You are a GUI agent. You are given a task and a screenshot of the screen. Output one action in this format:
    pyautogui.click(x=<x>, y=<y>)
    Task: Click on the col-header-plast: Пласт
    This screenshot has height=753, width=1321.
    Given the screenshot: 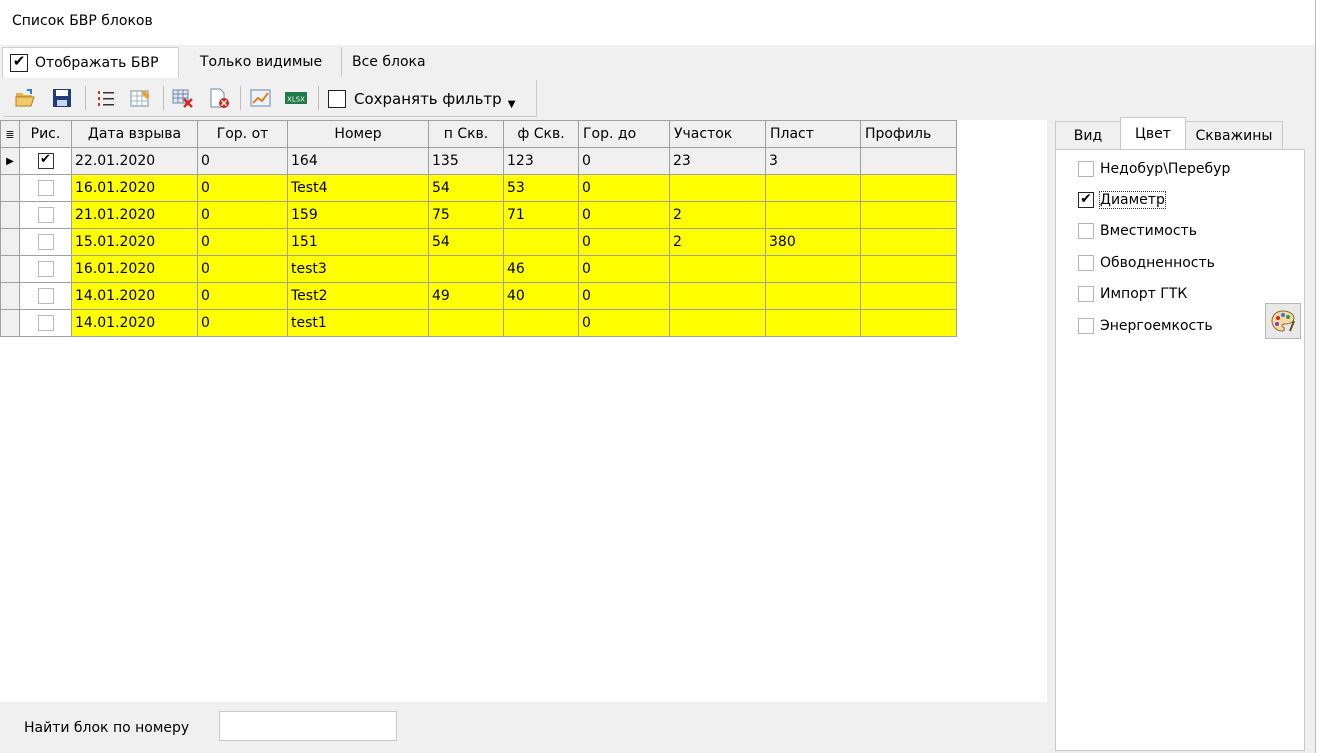 What is the action you would take?
    pyautogui.click(x=813, y=134)
    